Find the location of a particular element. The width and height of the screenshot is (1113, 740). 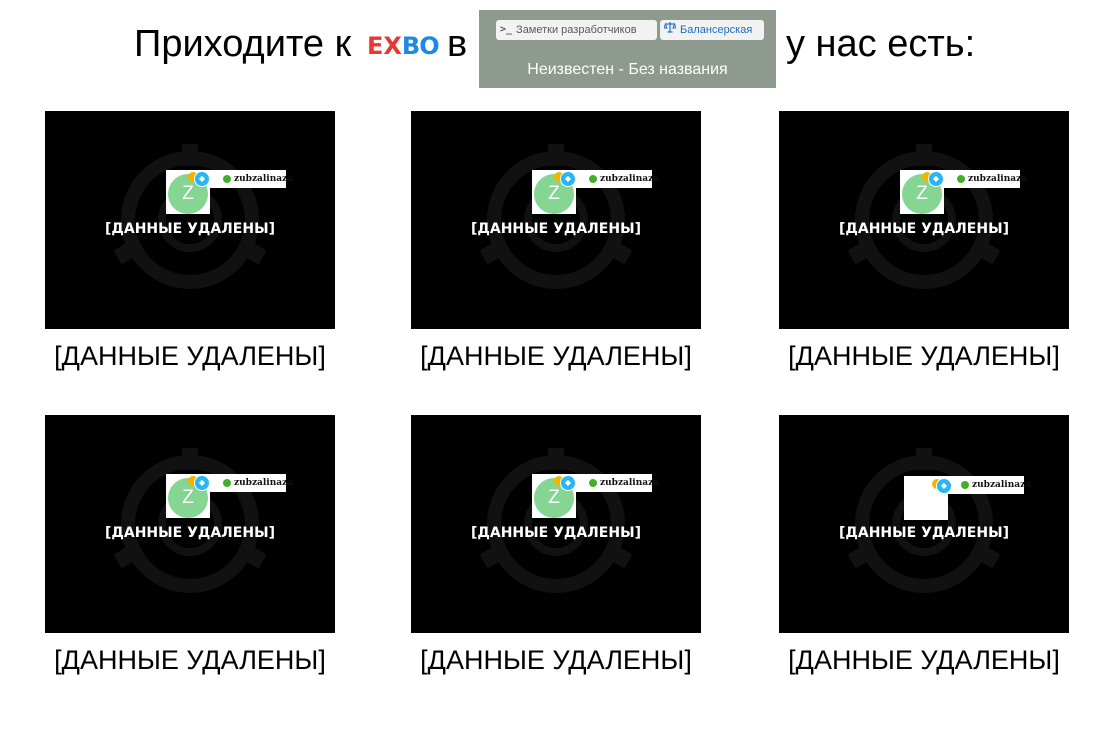

card-image: ◆ zubzalinaza [ДАННЫЕ УДАЛЕНЫ] is located at coordinates (924, 524).